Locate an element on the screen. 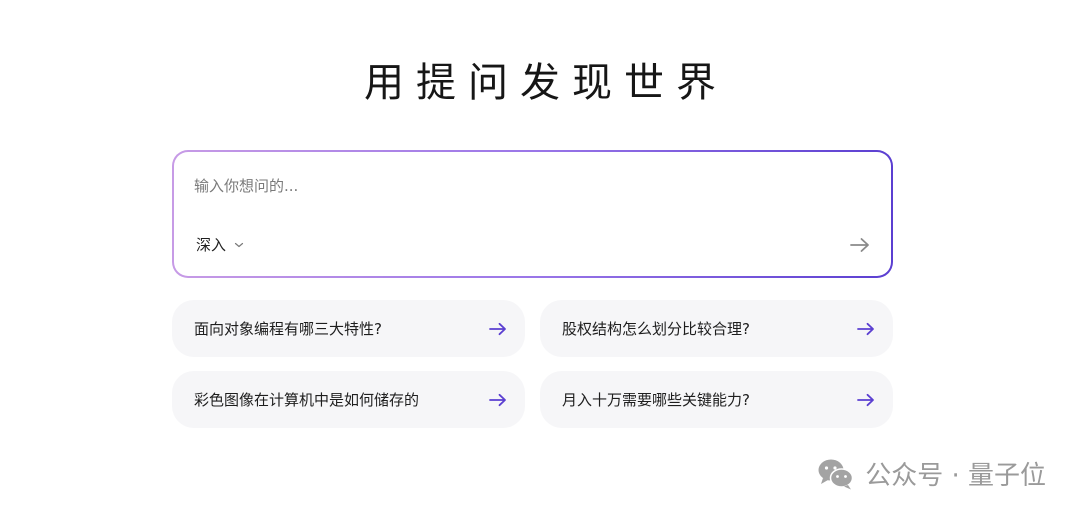 This screenshot has width=1080, height=518. submit-button is located at coordinates (860, 245).